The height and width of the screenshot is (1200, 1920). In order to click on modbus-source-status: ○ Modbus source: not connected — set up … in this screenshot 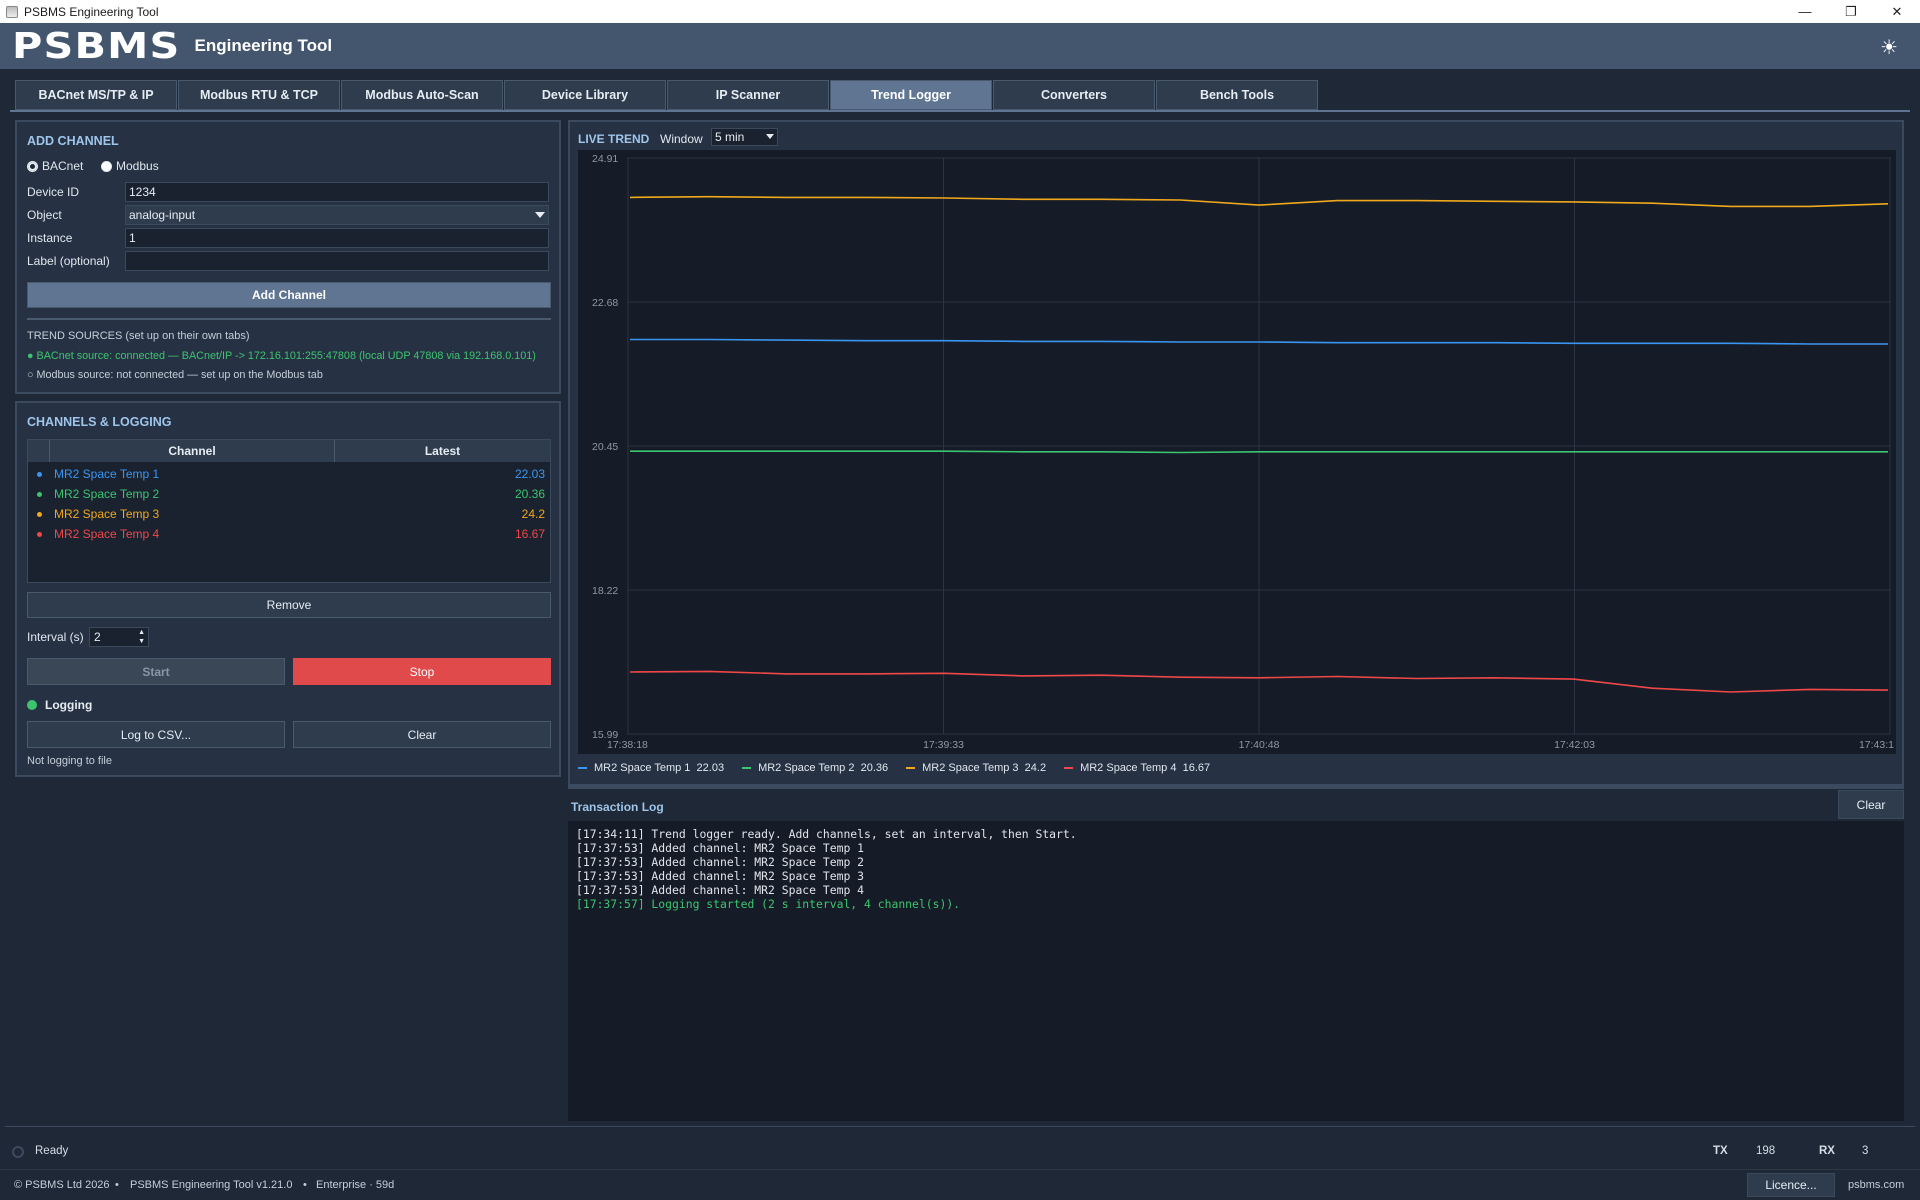, I will do `click(175, 375)`.